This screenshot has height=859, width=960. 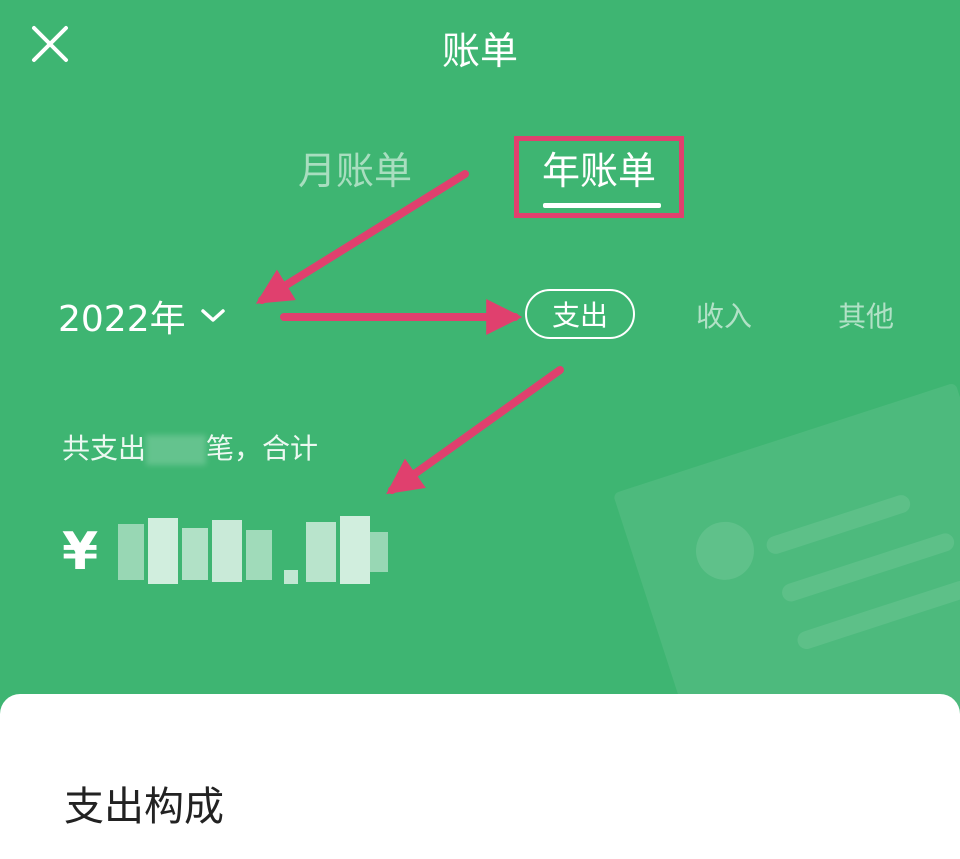 I want to click on filter-income: 收入, so click(x=724, y=315).